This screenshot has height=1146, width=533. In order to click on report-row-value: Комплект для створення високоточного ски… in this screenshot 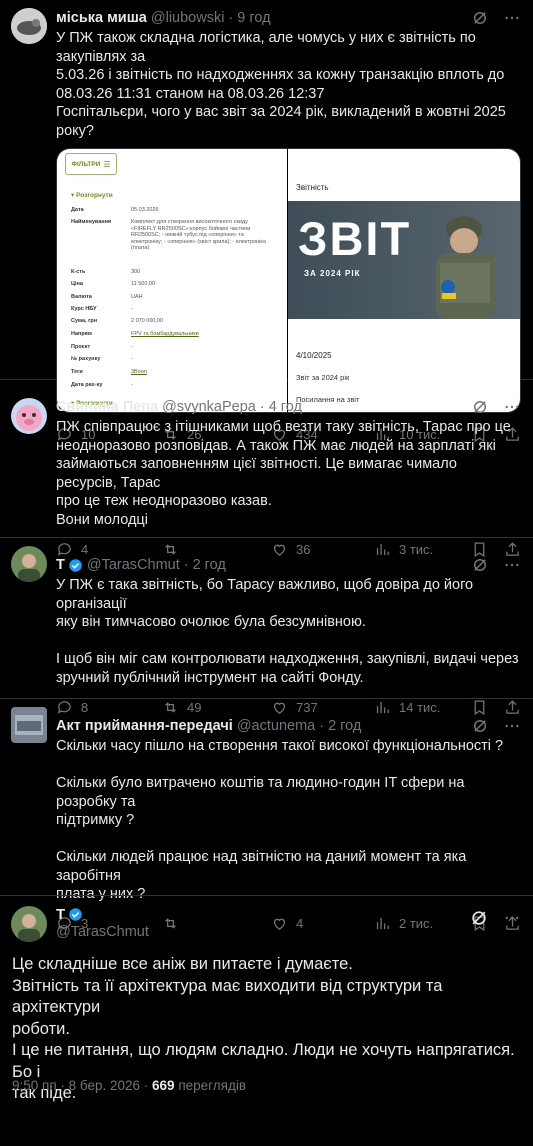, I will do `click(198, 235)`.